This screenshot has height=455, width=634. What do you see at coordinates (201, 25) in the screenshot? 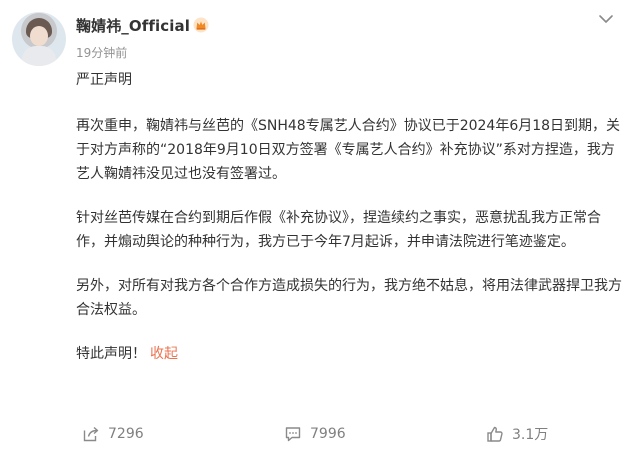
I see `crown-icon` at bounding box center [201, 25].